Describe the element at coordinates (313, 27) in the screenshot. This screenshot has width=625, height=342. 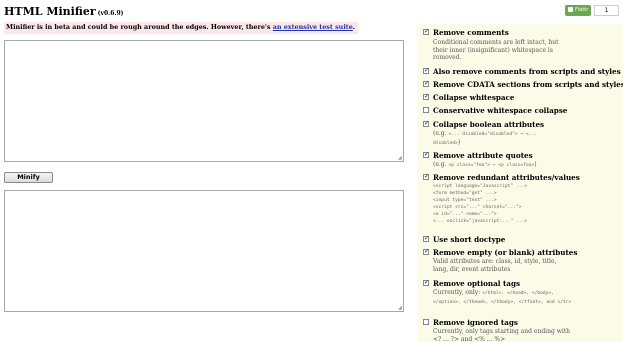
I see `test-suite-link: an extensive test suite` at that location.